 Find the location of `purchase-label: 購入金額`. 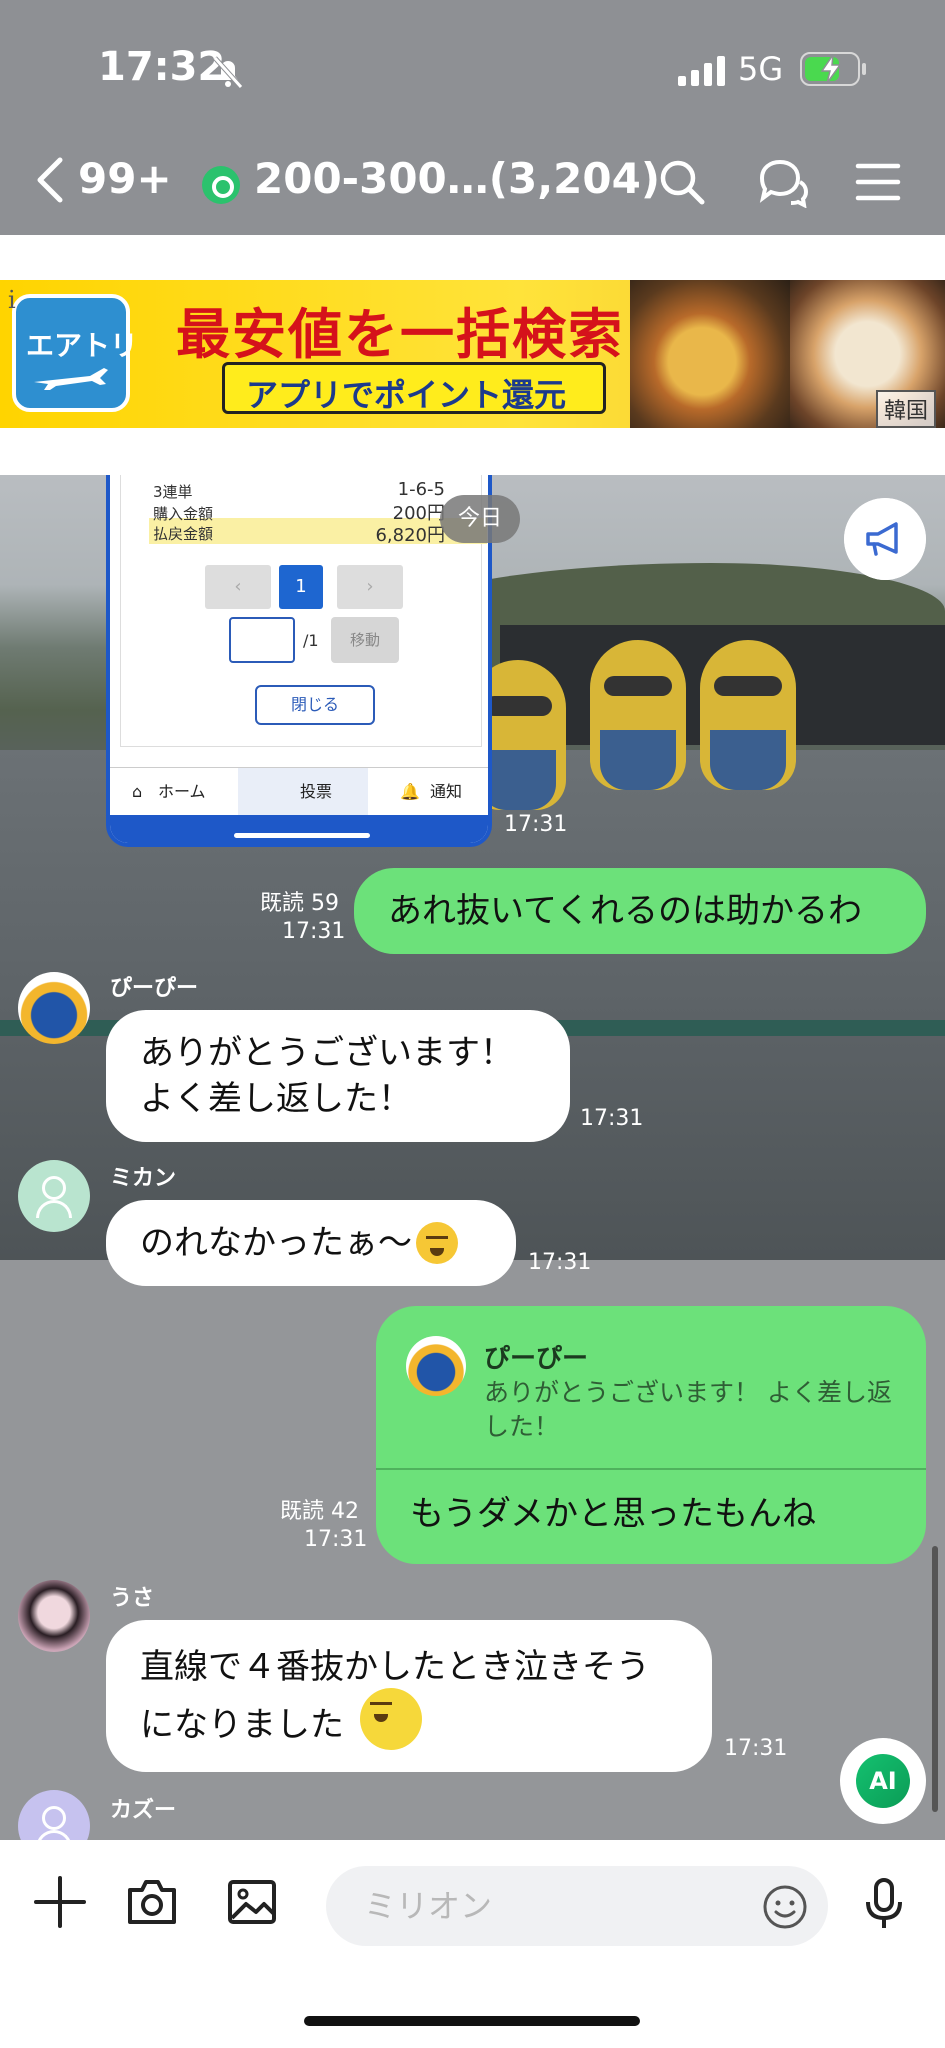

purchase-label: 購入金額 is located at coordinates (183, 514).